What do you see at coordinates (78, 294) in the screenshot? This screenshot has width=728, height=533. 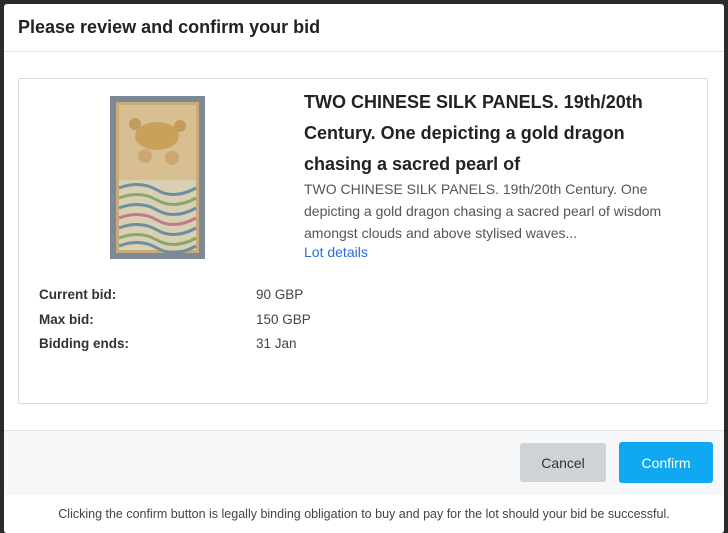 I see `current-bid-label: Current bid:` at bounding box center [78, 294].